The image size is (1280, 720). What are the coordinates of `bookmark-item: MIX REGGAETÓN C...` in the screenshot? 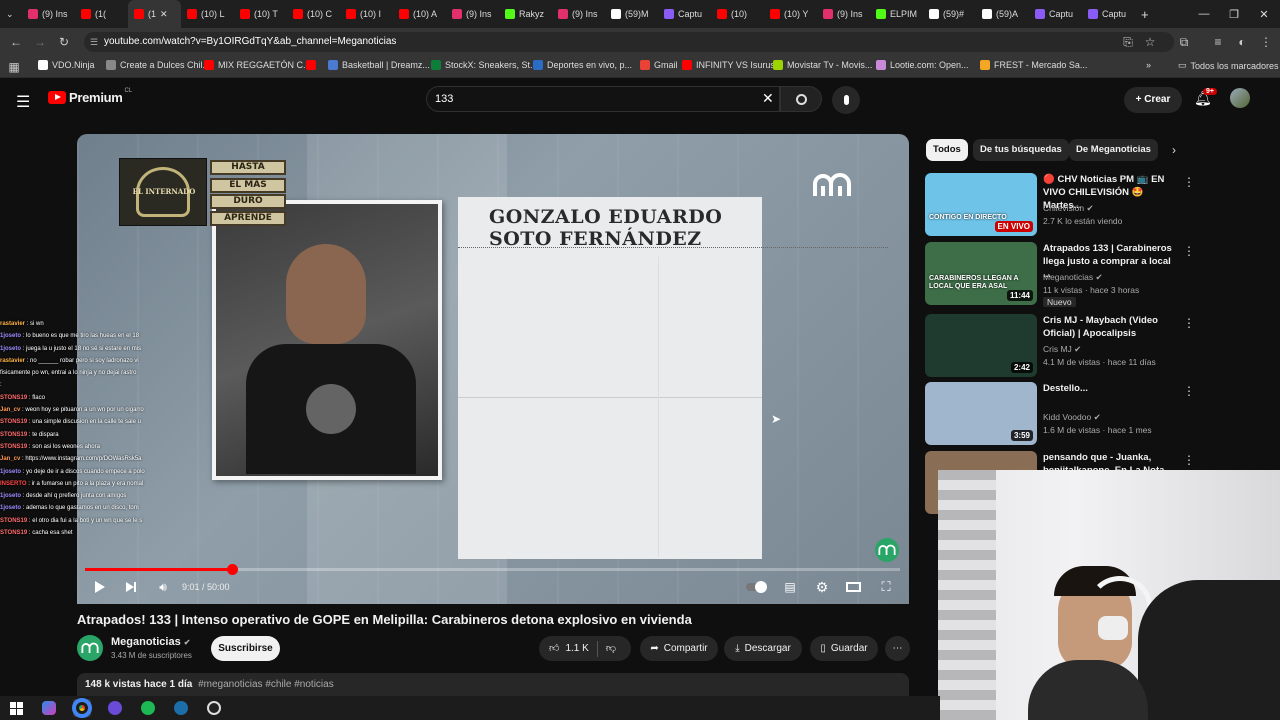 It's located at (257, 65).